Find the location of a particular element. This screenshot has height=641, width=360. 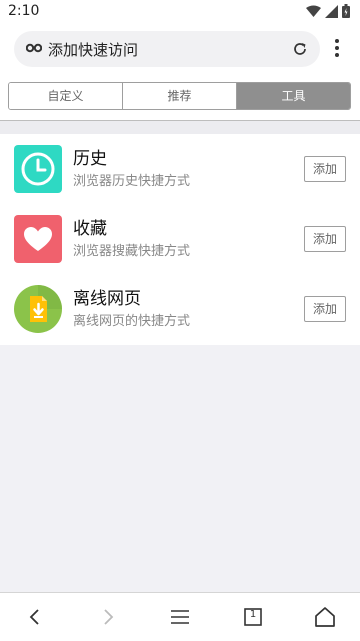

tab-custom: 自定义 is located at coordinates (66, 96).